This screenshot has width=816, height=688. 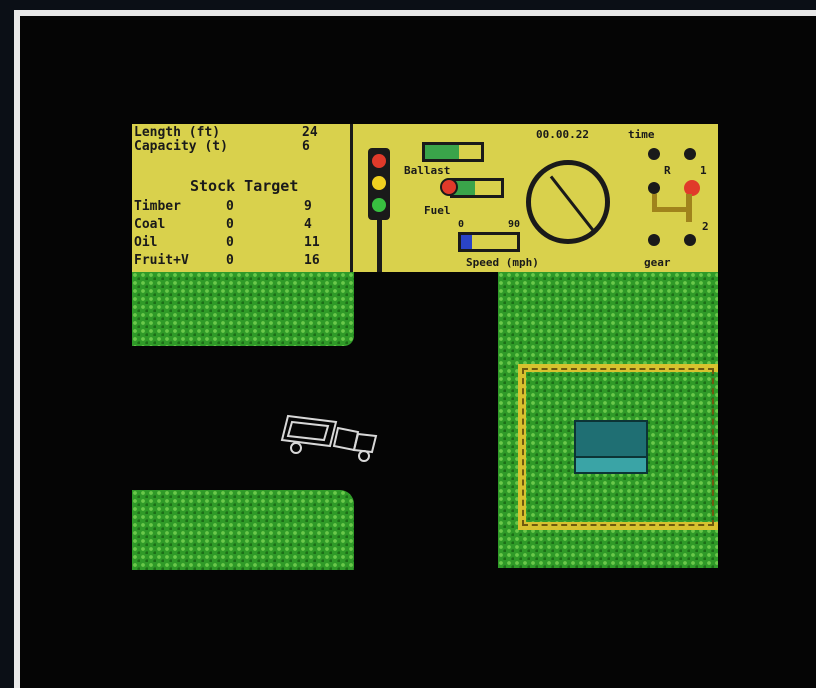 What do you see at coordinates (427, 170) in the screenshot?
I see `ballast-label: Ballast` at bounding box center [427, 170].